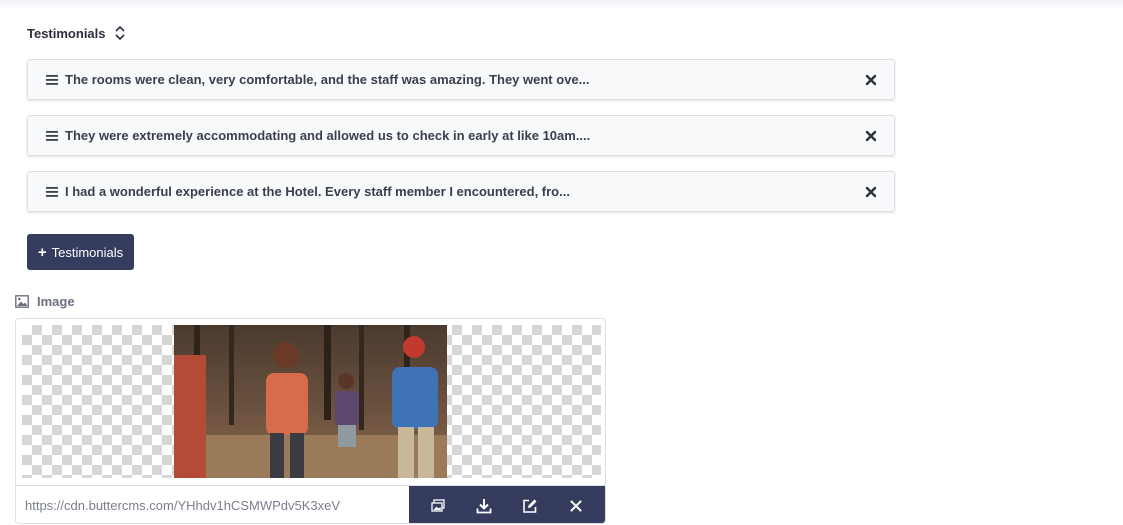  I want to click on top-shadow, so click(561, 5).